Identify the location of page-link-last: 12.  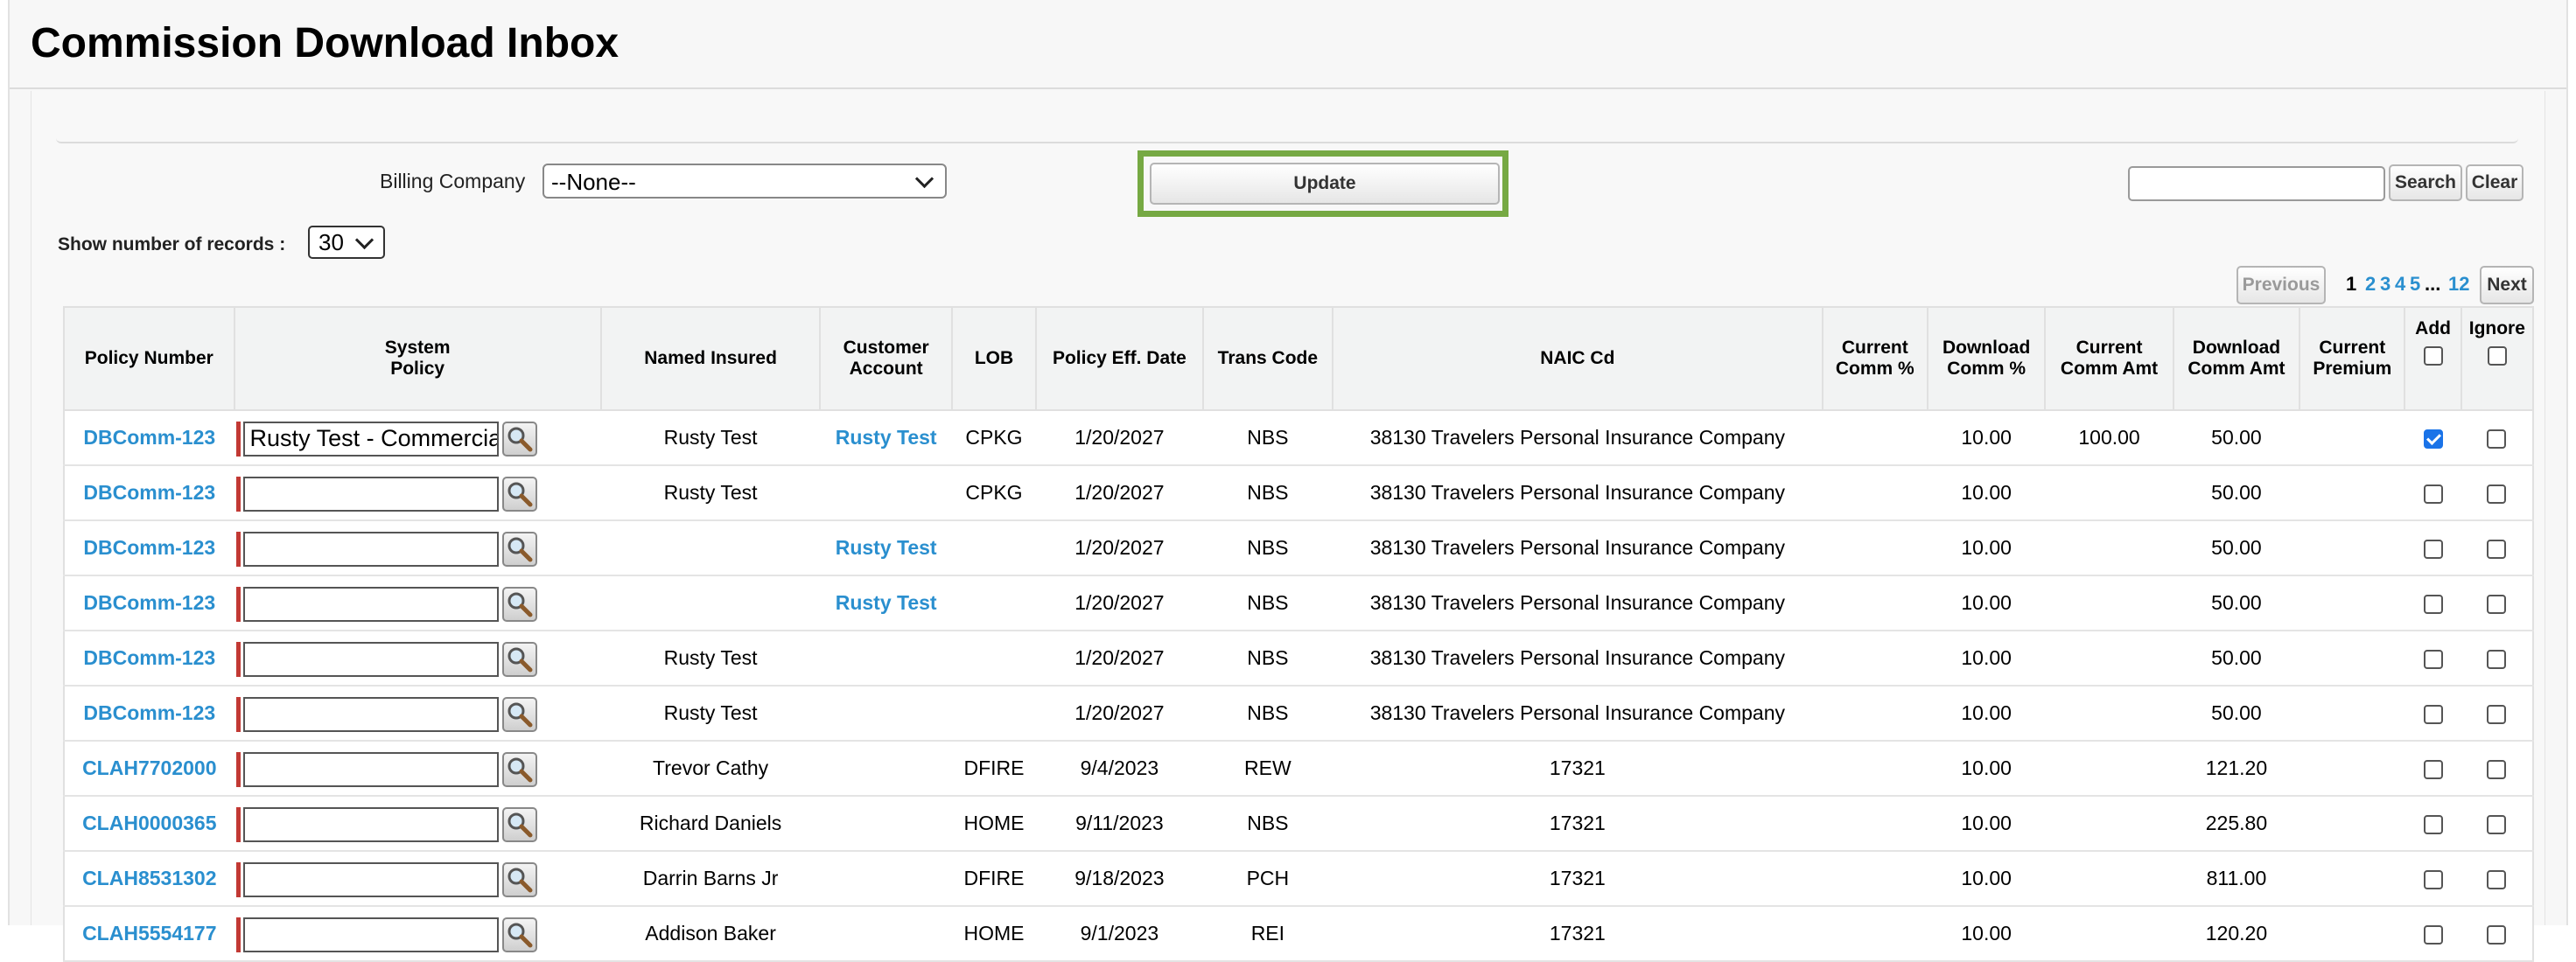
(2458, 284).